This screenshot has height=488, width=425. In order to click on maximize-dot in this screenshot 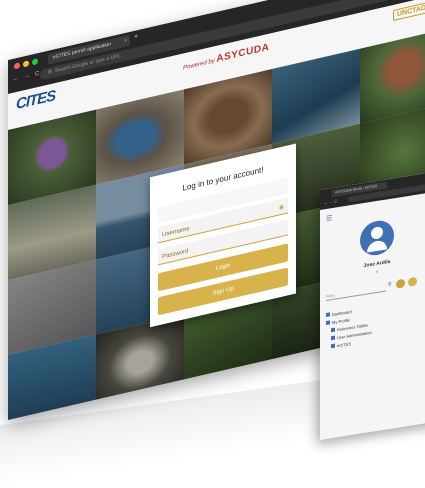, I will do `click(35, 62)`.